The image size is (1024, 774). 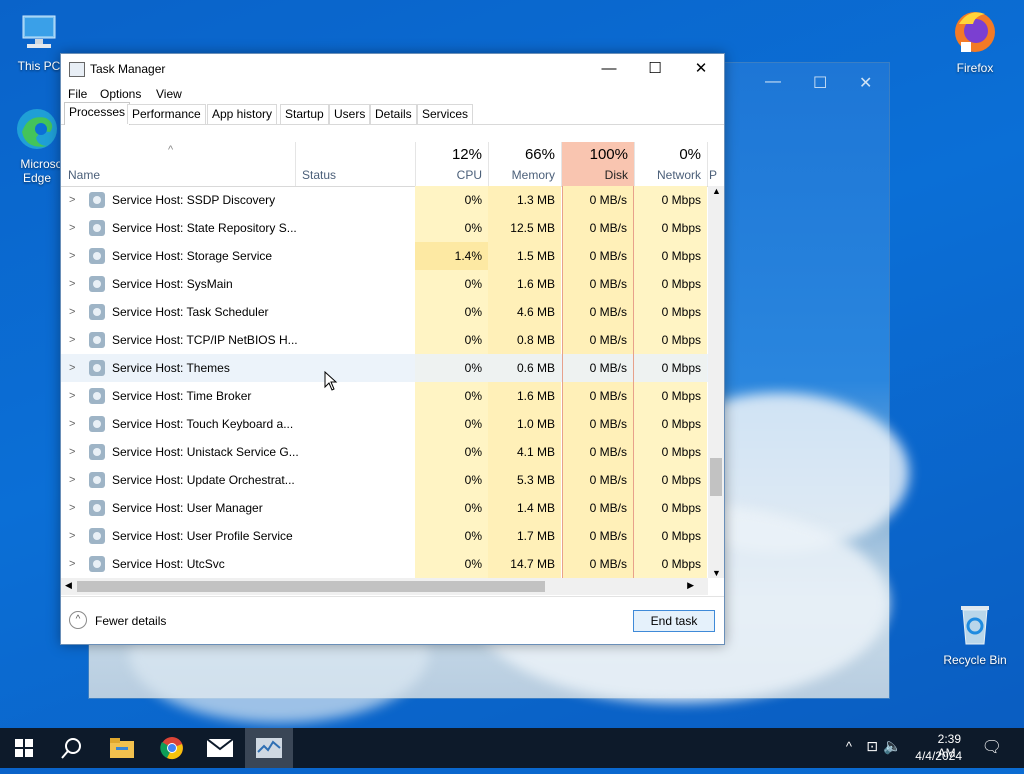 I want to click on desktop-icon-firefox: Firefox, so click(x=975, y=40).